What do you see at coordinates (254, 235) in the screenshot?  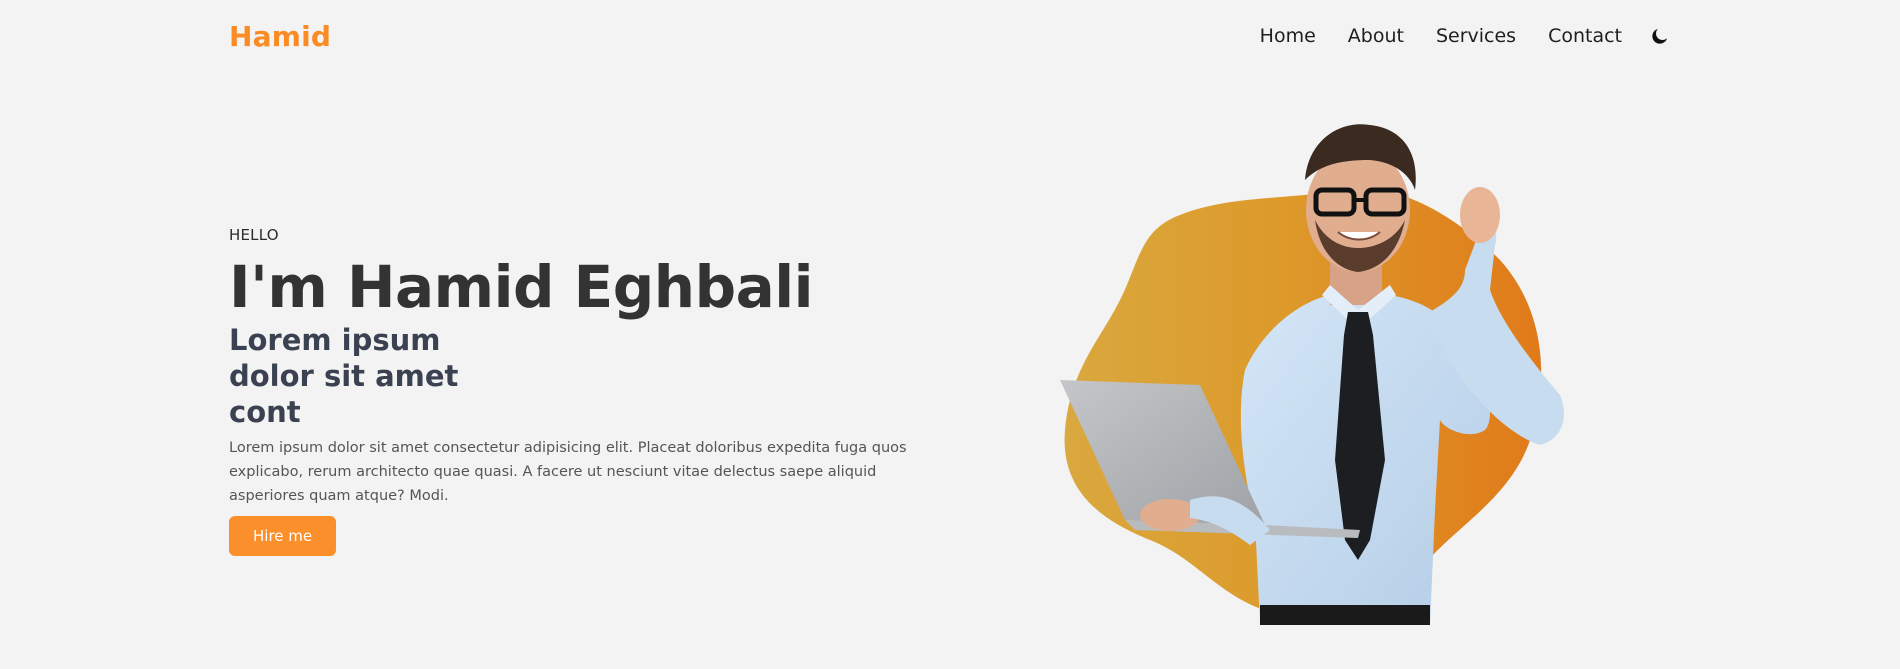 I see `hero-greeting: HELLO` at bounding box center [254, 235].